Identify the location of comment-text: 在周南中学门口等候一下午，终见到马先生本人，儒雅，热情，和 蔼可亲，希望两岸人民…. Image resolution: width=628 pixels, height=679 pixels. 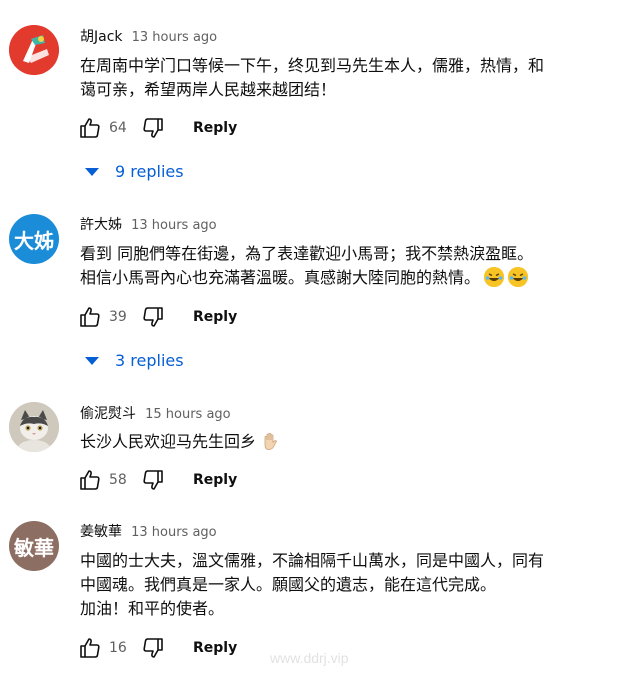
(345, 78).